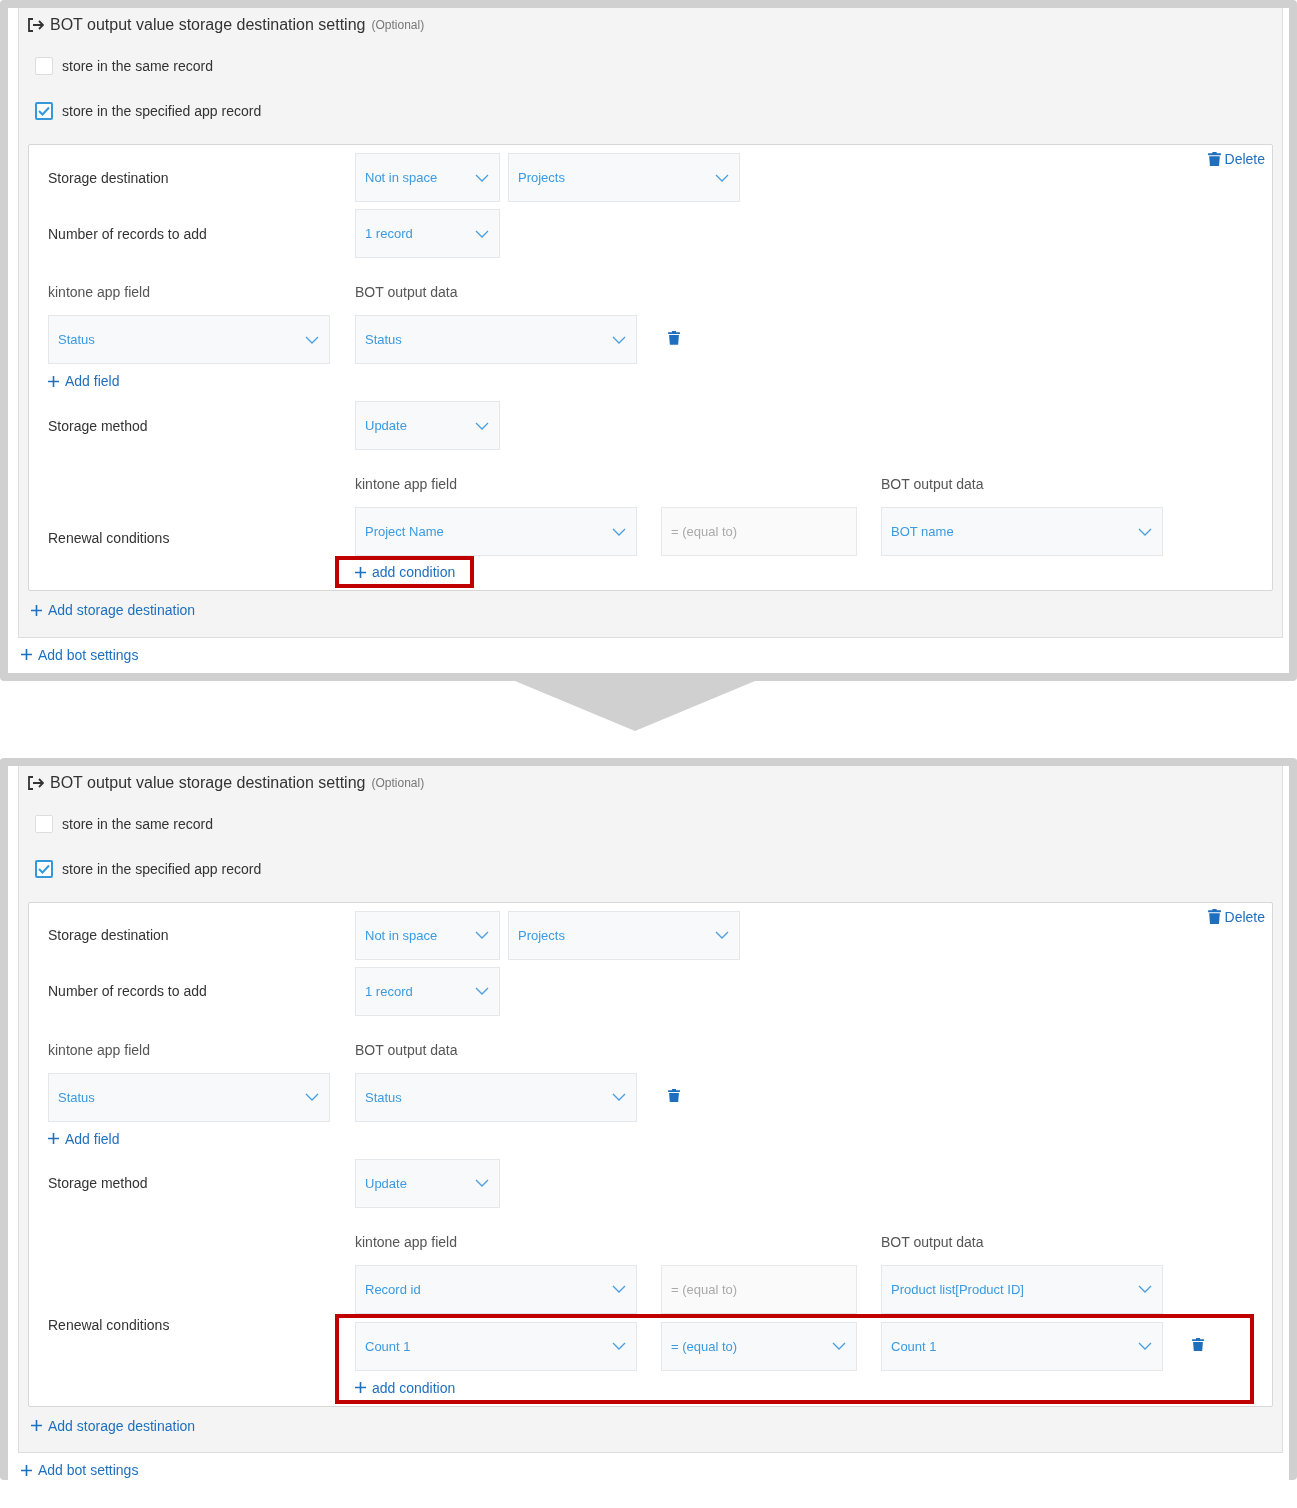 The height and width of the screenshot is (1508, 1297). What do you see at coordinates (496, 531) in the screenshot?
I see `dropdown: Project Name` at bounding box center [496, 531].